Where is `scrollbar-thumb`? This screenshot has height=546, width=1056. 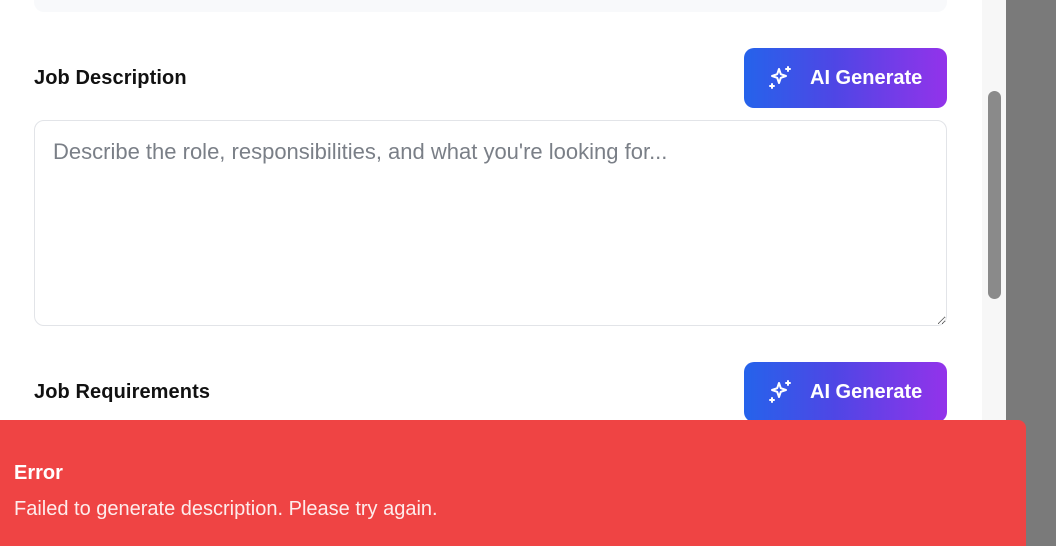 scrollbar-thumb is located at coordinates (994, 195).